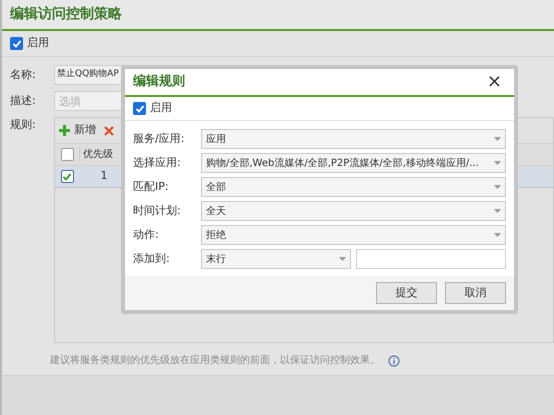 The image size is (554, 415). Describe the element at coordinates (157, 210) in the screenshot. I see `field-label: 时间计划:` at that location.